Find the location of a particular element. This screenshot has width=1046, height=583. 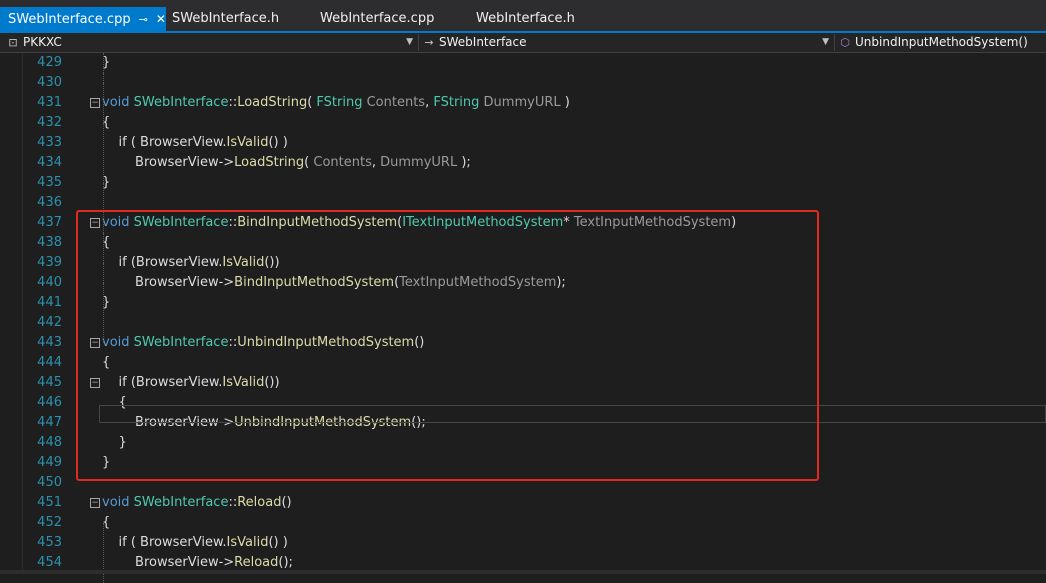

code-line: 453 if ( BrowserView.IsValid() ) is located at coordinates (523, 543).